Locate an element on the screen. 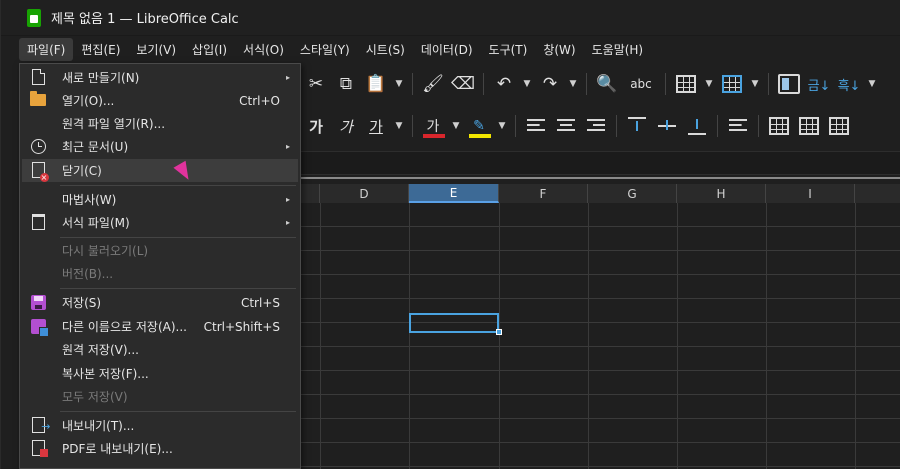  paste-dropdown-icon: ▼ is located at coordinates (399, 84).